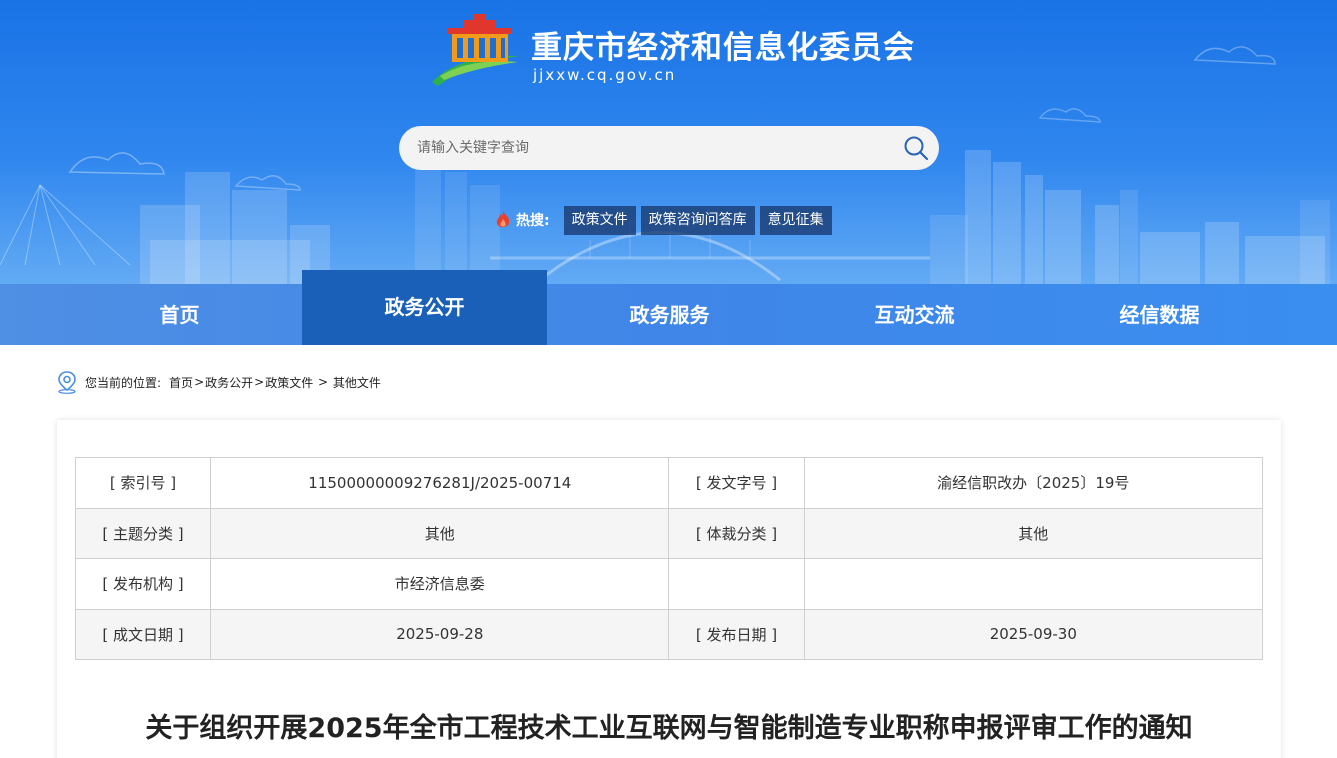 The height and width of the screenshot is (758, 1337). I want to click on meta-value-topic-category: 其他, so click(440, 533).